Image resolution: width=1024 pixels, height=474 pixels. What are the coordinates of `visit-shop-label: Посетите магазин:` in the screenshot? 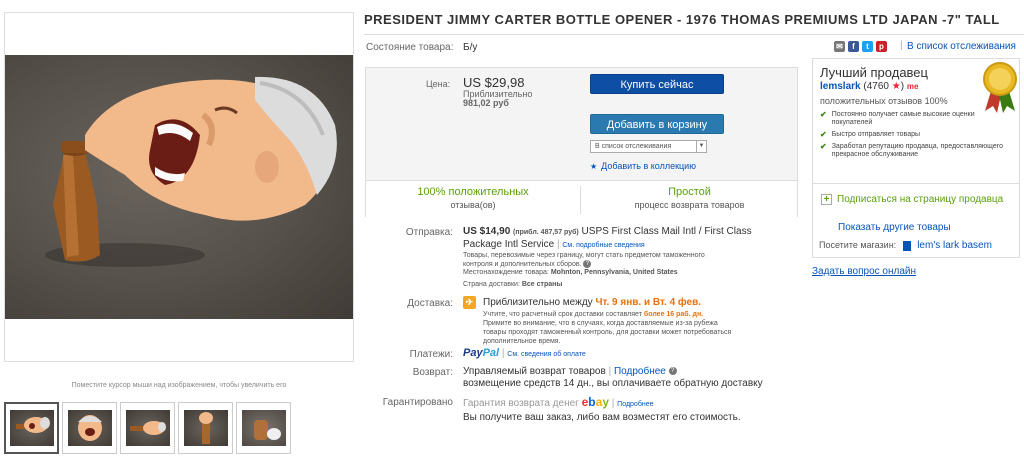 It's located at (858, 245).